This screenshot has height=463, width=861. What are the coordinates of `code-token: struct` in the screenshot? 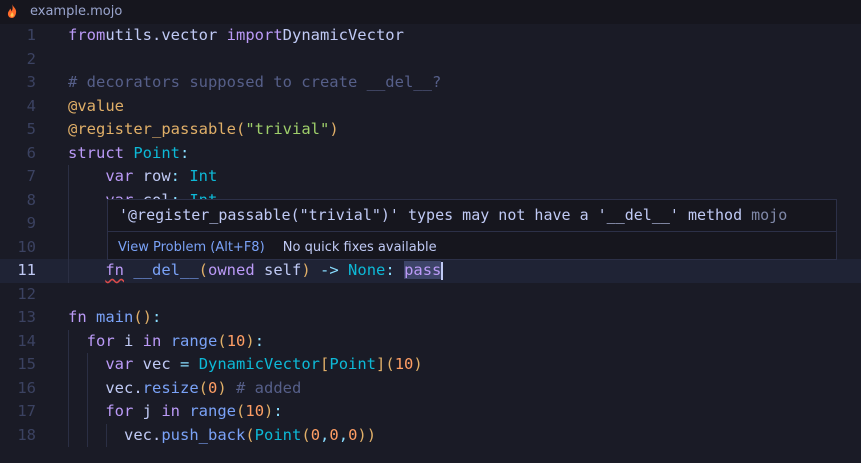 It's located at (96, 152).